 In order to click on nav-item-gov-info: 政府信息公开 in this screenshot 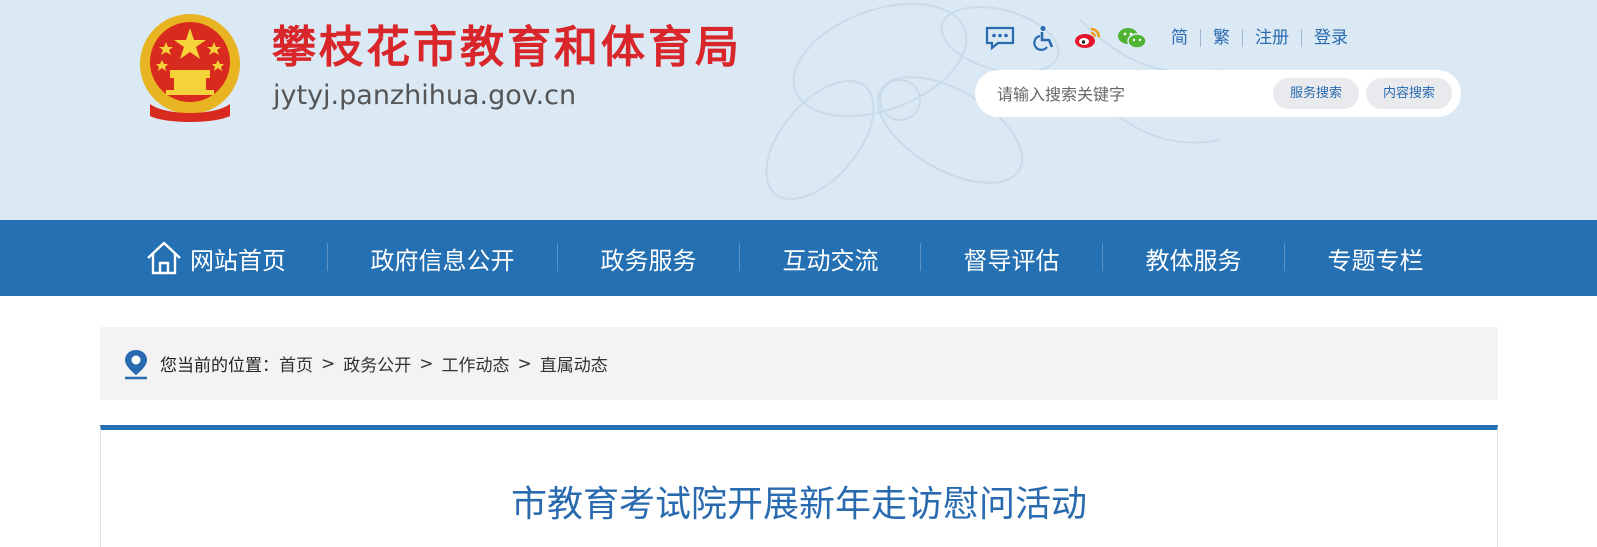, I will do `click(442, 258)`.